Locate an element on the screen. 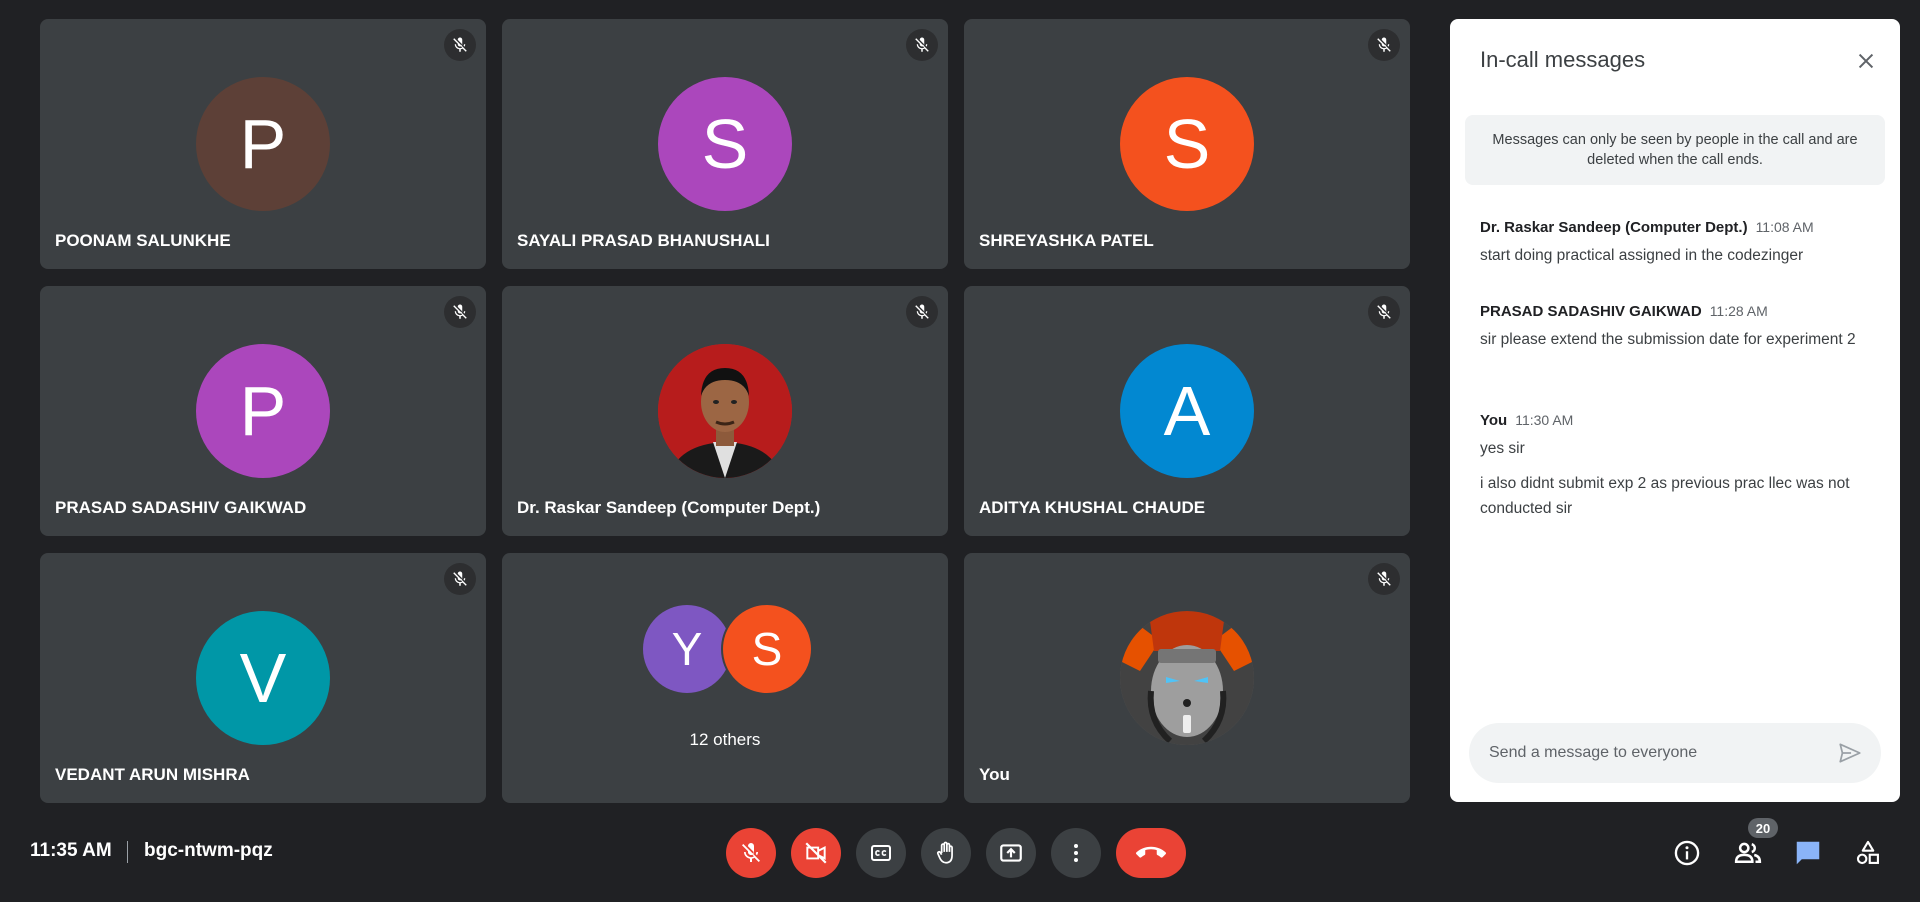 This screenshot has height=902, width=1920. close-icon is located at coordinates (1866, 61).